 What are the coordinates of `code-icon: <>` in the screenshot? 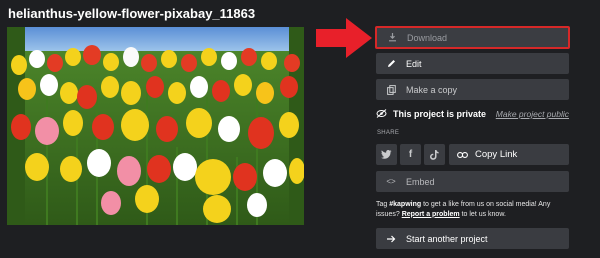 It's located at (391, 181).